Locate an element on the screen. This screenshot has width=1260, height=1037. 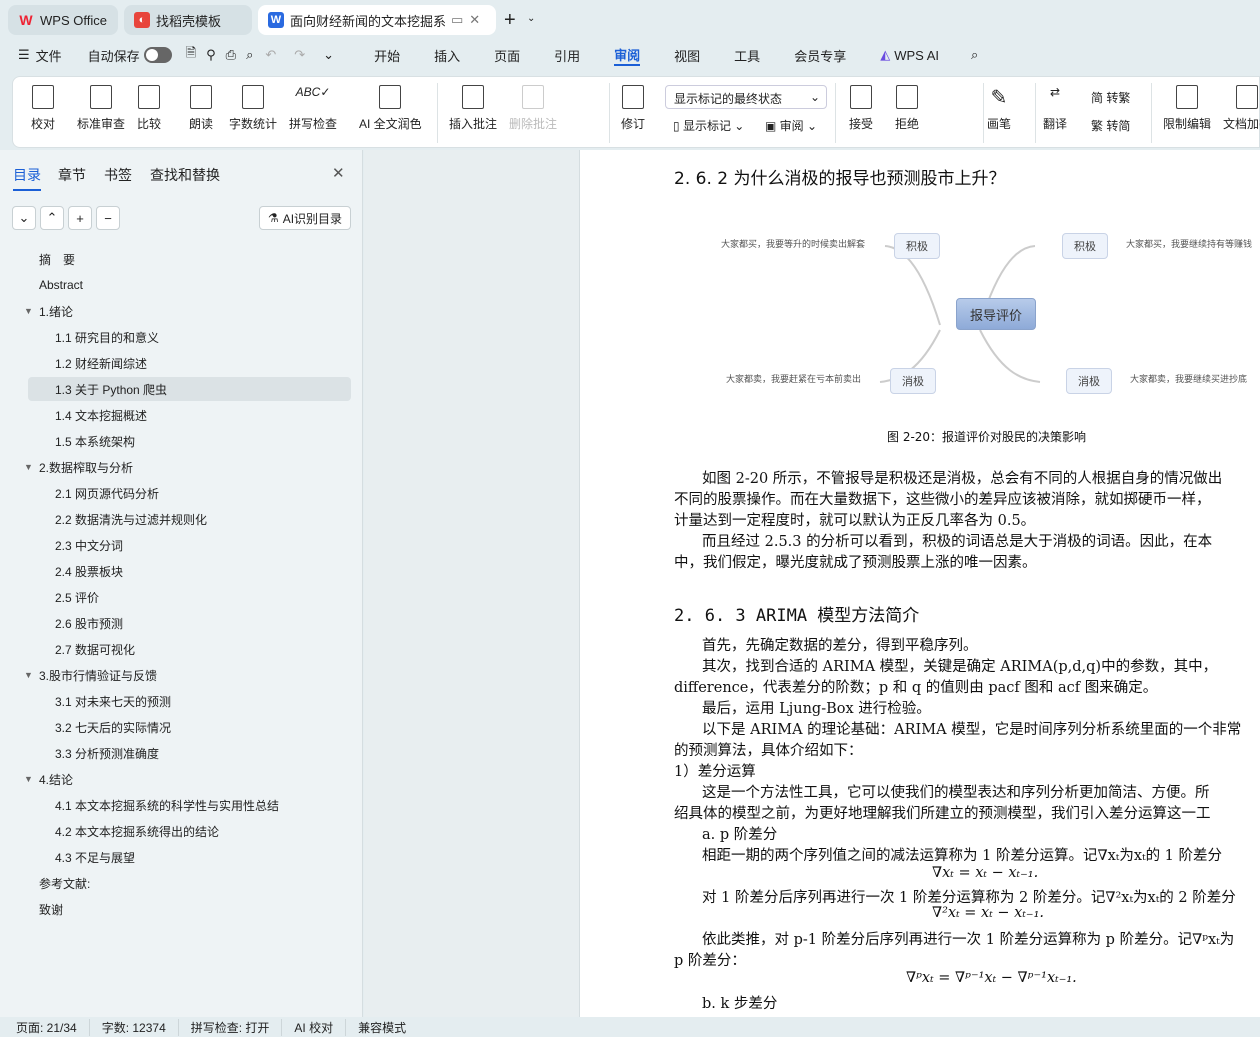
toc-item: 1.1 研究目的和意义 is located at coordinates (189, 337).